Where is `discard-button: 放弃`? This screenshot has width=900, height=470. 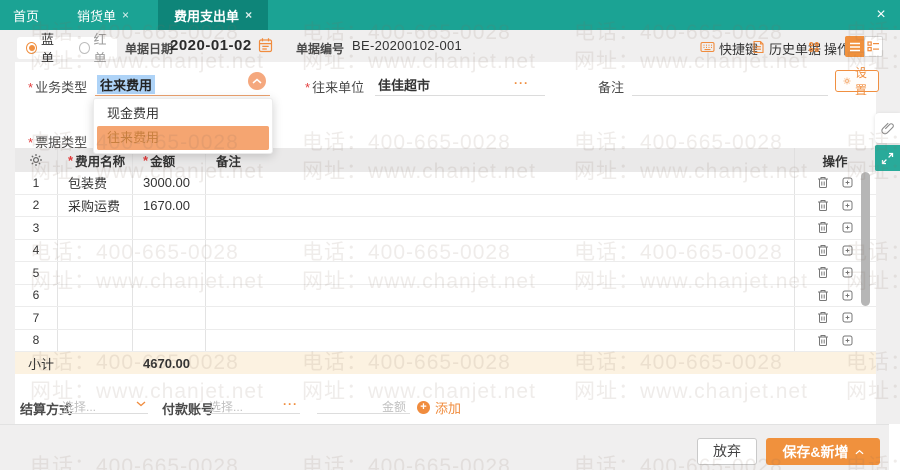
discard-button: 放弃 is located at coordinates (727, 451).